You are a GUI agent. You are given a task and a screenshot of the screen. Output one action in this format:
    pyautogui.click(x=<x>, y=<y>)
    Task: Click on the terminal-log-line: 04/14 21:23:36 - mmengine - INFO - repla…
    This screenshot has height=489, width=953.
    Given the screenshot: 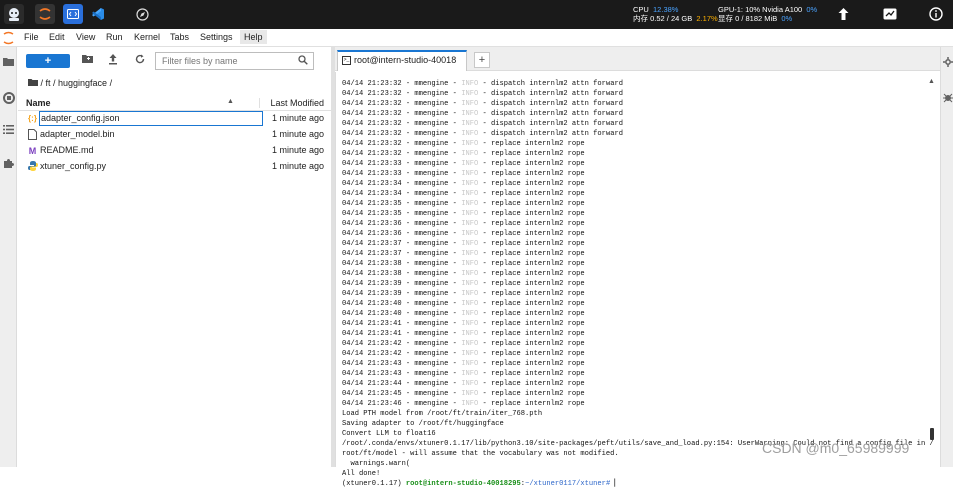 What is the action you would take?
    pyautogui.click(x=638, y=224)
    